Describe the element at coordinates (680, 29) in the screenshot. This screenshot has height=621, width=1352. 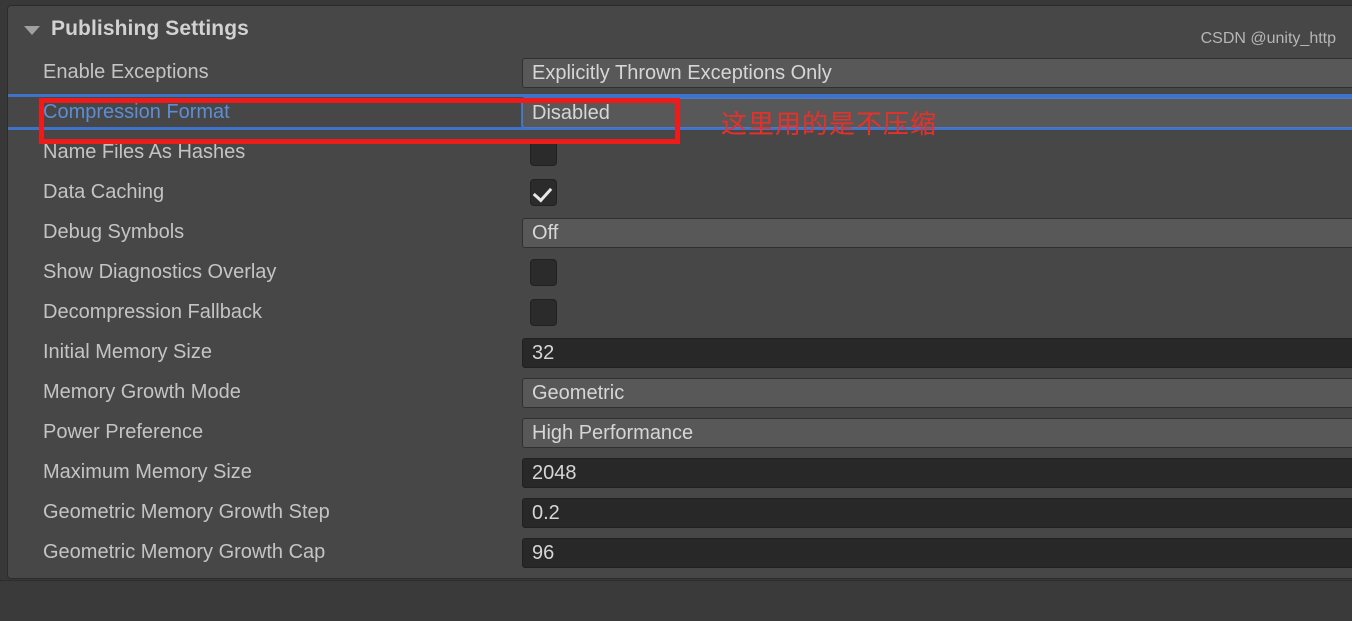
I see `publishing-settings-foldout-header: Publishing Settings` at that location.